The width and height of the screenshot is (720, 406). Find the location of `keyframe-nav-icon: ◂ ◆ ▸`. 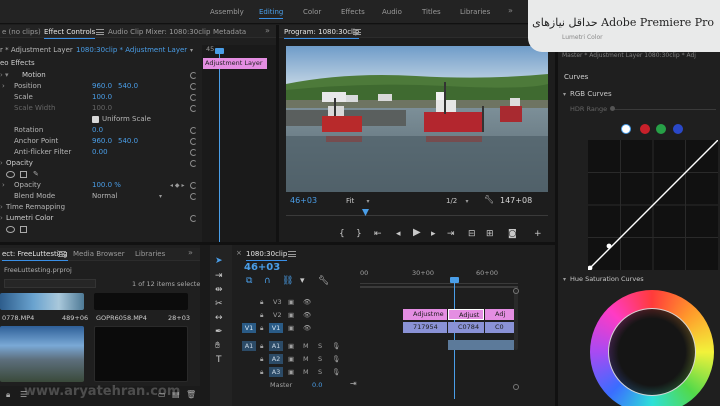

keyframe-nav-icon: ◂ ◆ ▸ is located at coordinates (177, 185).